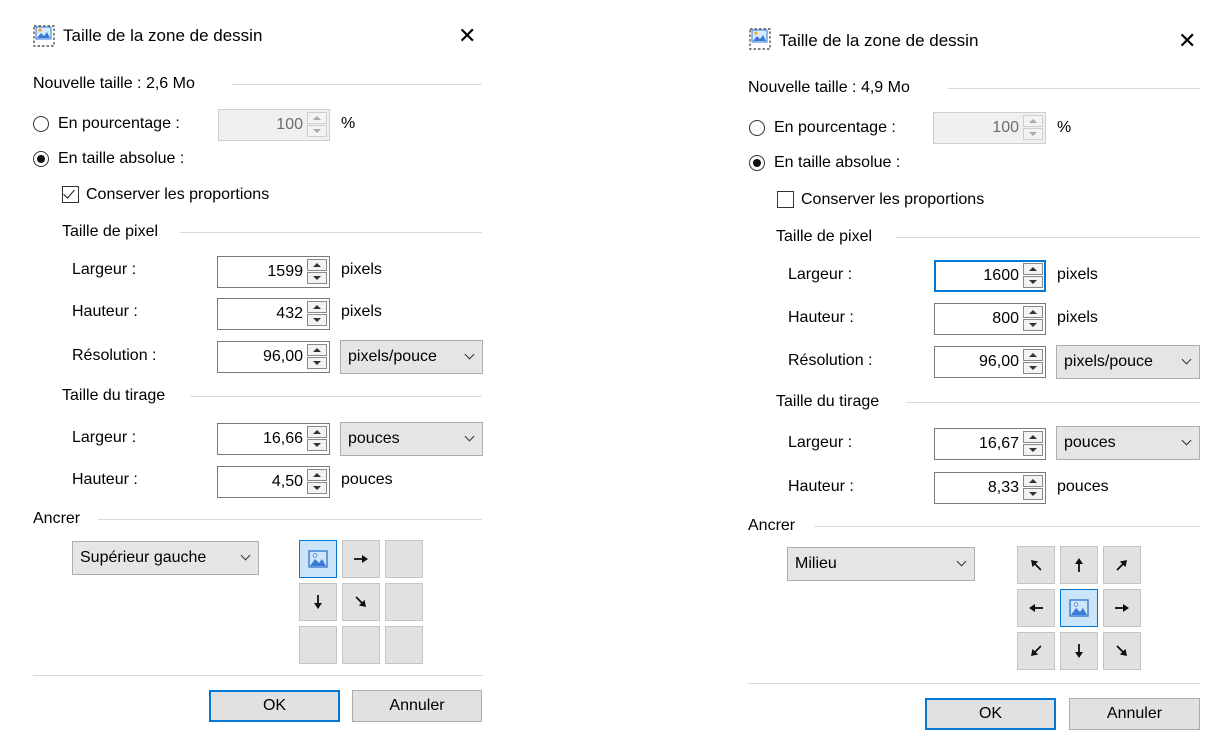 The height and width of the screenshot is (740, 1212). Describe the element at coordinates (879, 40) in the screenshot. I see `dialog-title: Taille de la zone de dessin` at that location.